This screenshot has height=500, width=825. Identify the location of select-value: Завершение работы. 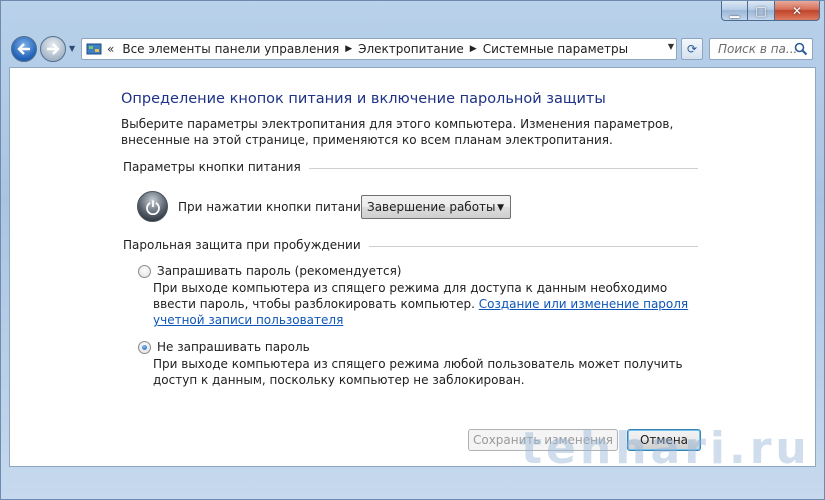
(431, 207).